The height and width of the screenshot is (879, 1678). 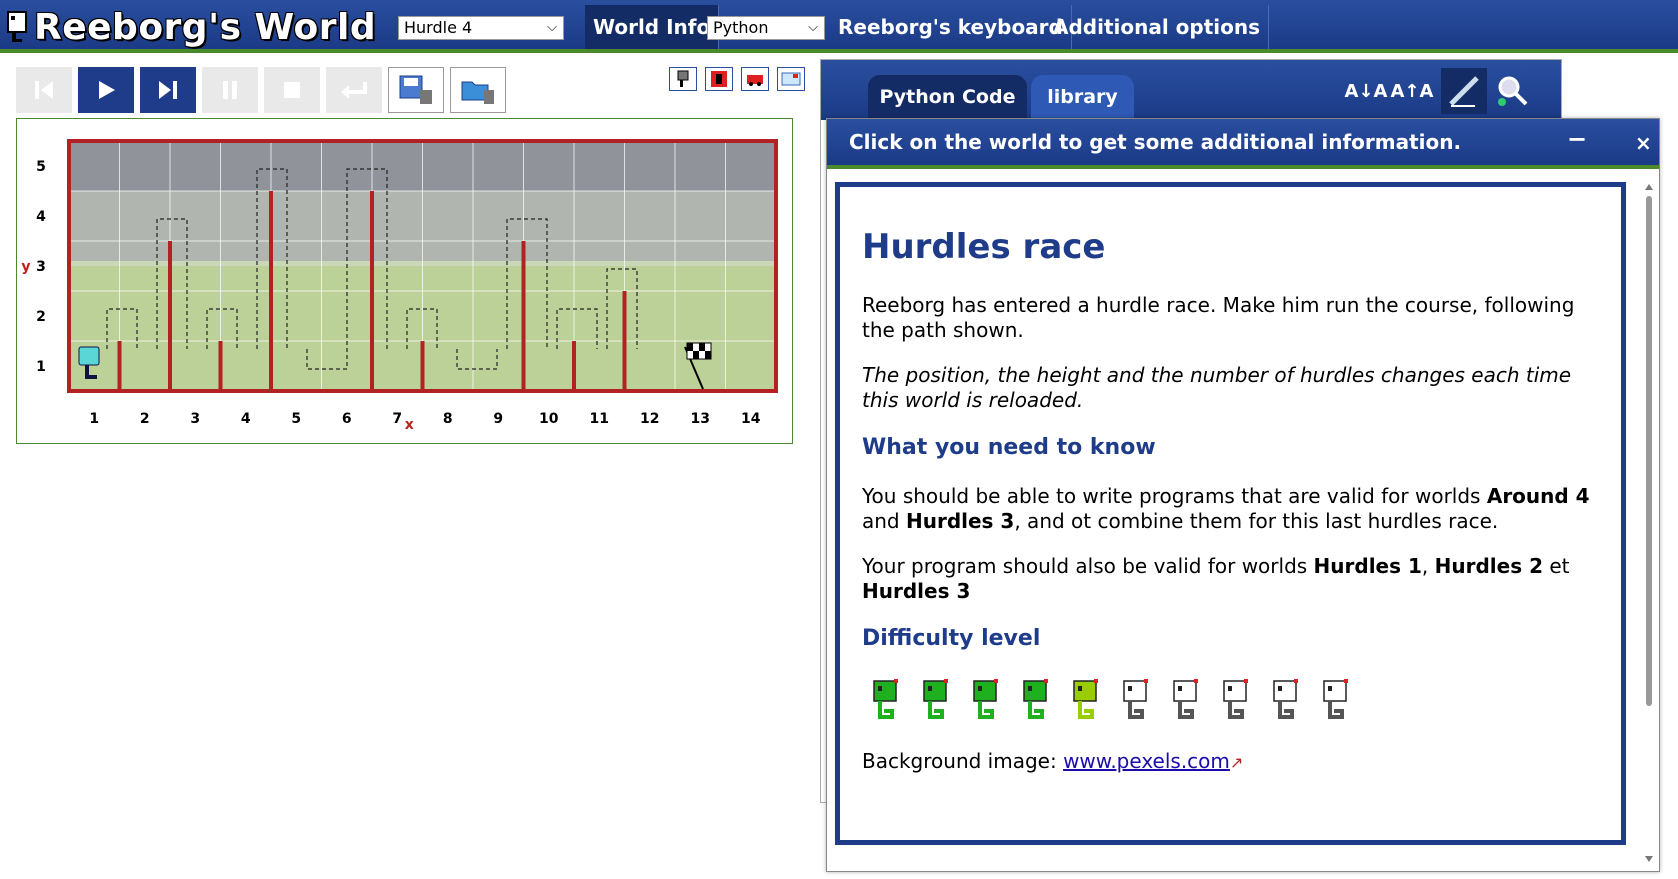 I want to click on robot-icon-button, so click(x=683, y=79).